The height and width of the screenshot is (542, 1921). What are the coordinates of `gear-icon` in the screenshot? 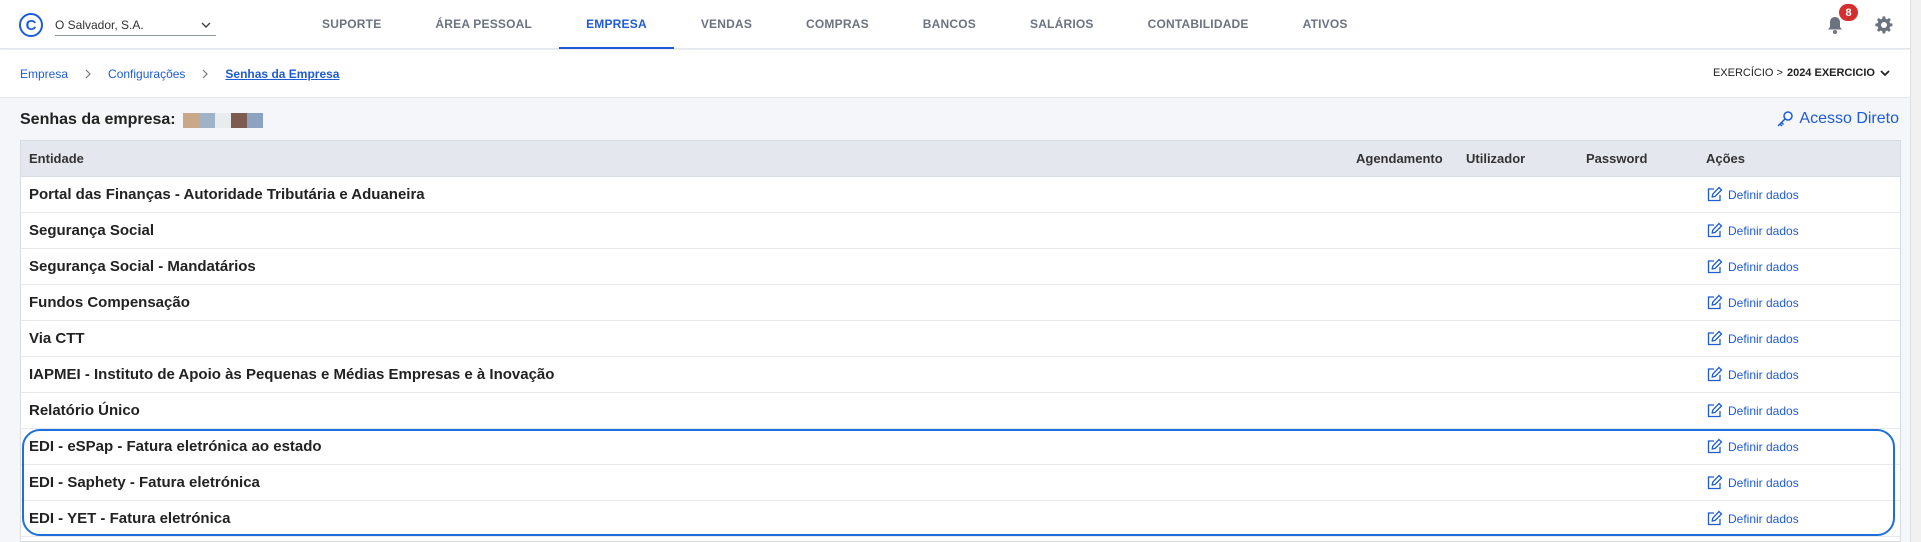 It's located at (1884, 25).